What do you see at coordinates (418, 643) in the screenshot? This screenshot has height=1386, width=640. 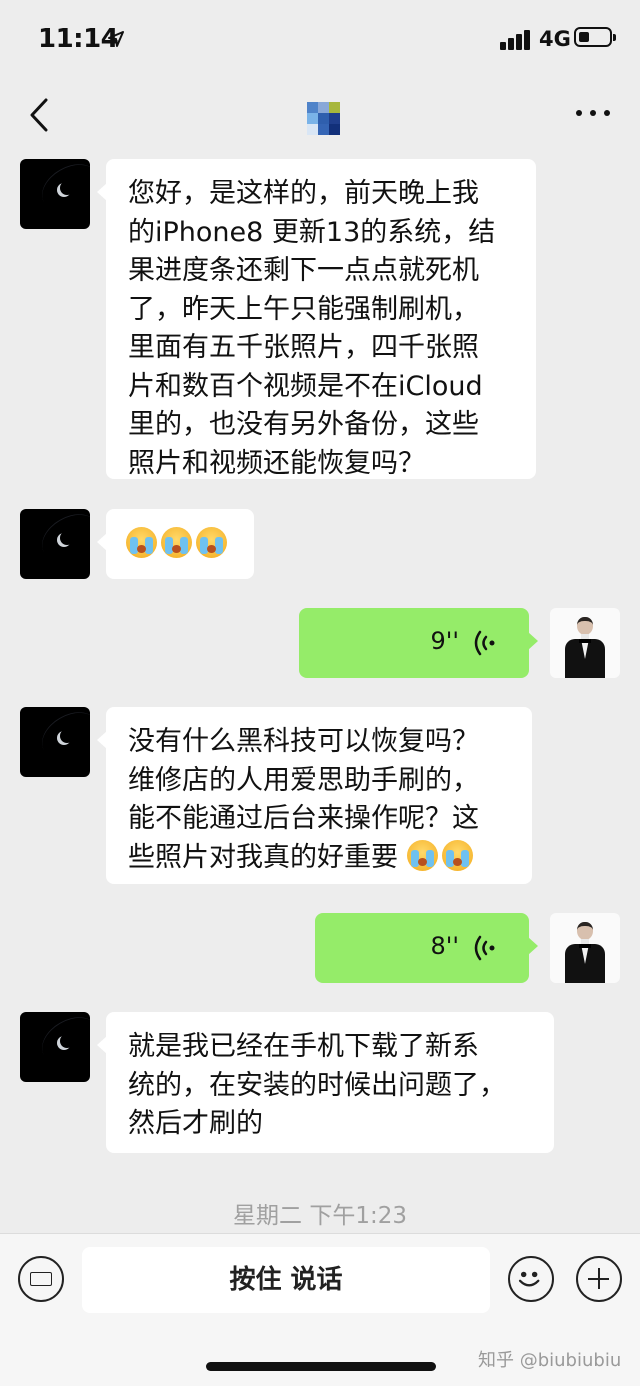 I see `voice-message-bubble: 9''` at bounding box center [418, 643].